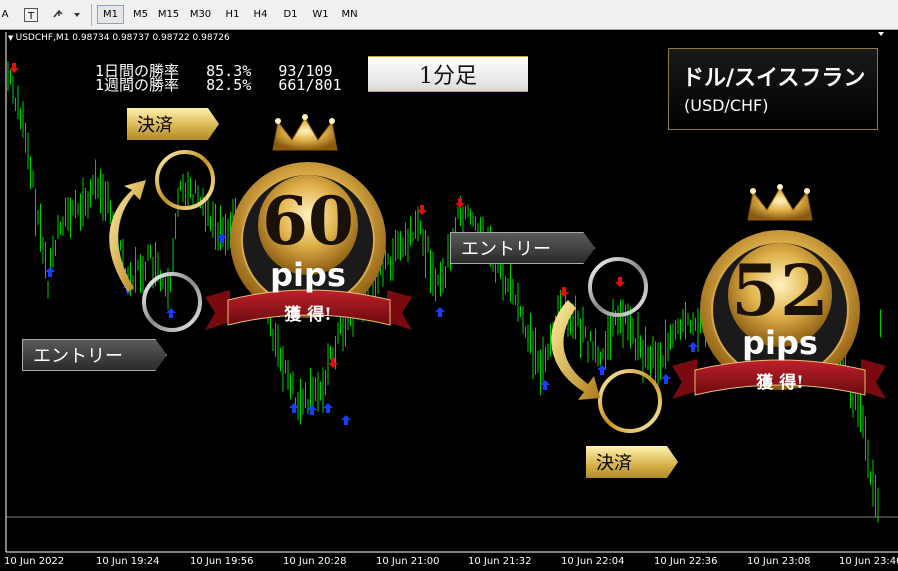 Image resolution: width=898 pixels, height=571 pixels. What do you see at coordinates (305, 134) in the screenshot?
I see `crown-icon` at bounding box center [305, 134].